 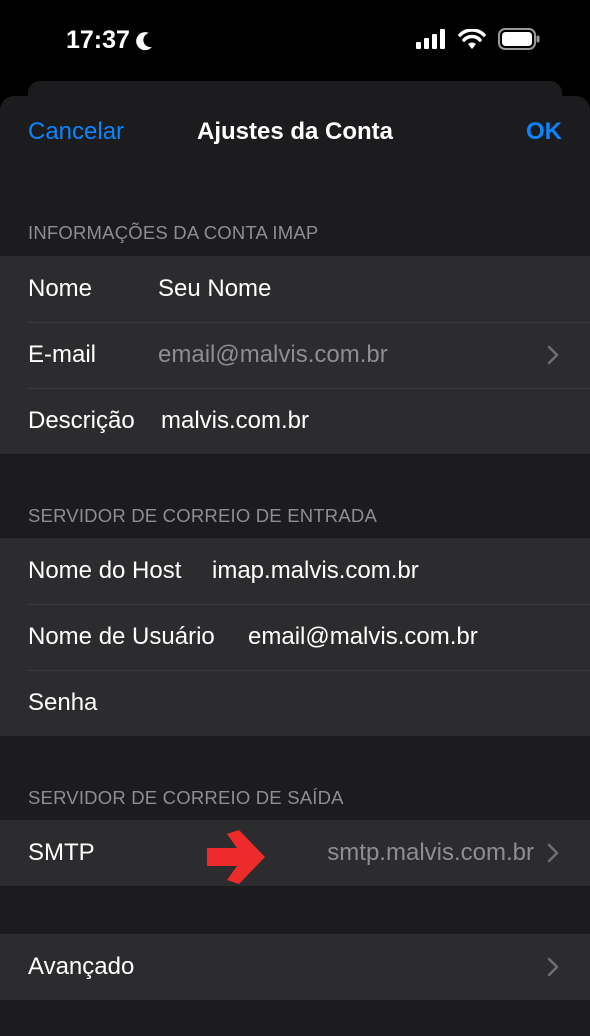 I want to click on host-row: Nome do Host imap.malvis.com.br, so click(x=295, y=571).